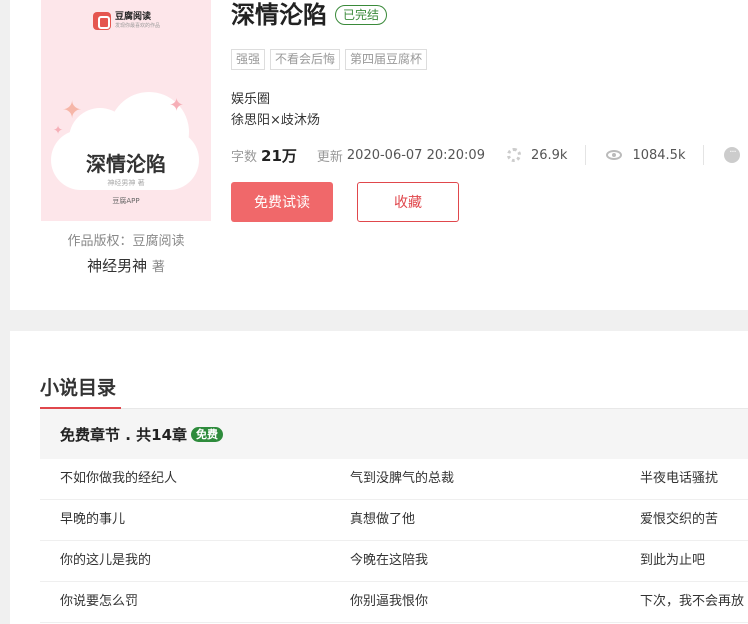  What do you see at coordinates (549, 155) in the screenshot?
I see `likes-count: 26.9k` at bounding box center [549, 155].